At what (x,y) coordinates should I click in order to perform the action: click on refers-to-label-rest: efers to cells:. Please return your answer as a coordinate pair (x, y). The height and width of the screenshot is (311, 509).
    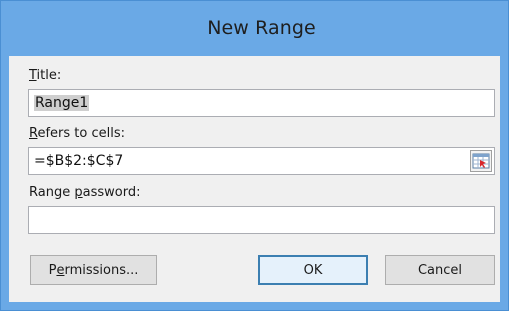
    Looking at the image, I should click on (81, 133).